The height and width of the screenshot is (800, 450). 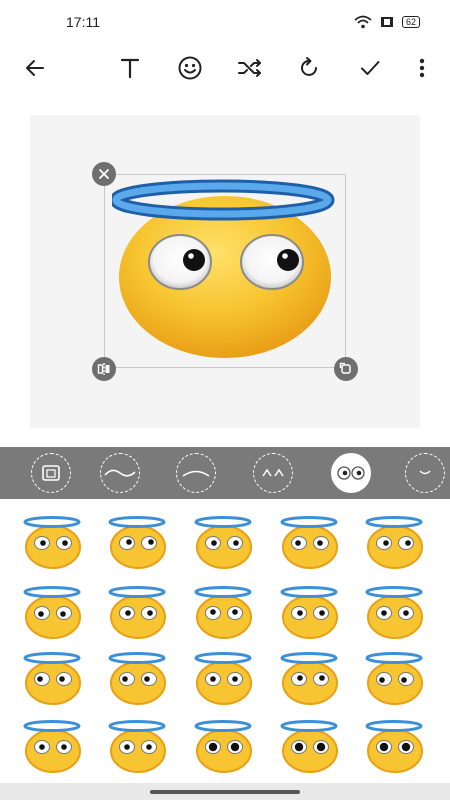 What do you see at coordinates (225, 68) in the screenshot?
I see `editor-toolbar` at bounding box center [225, 68].